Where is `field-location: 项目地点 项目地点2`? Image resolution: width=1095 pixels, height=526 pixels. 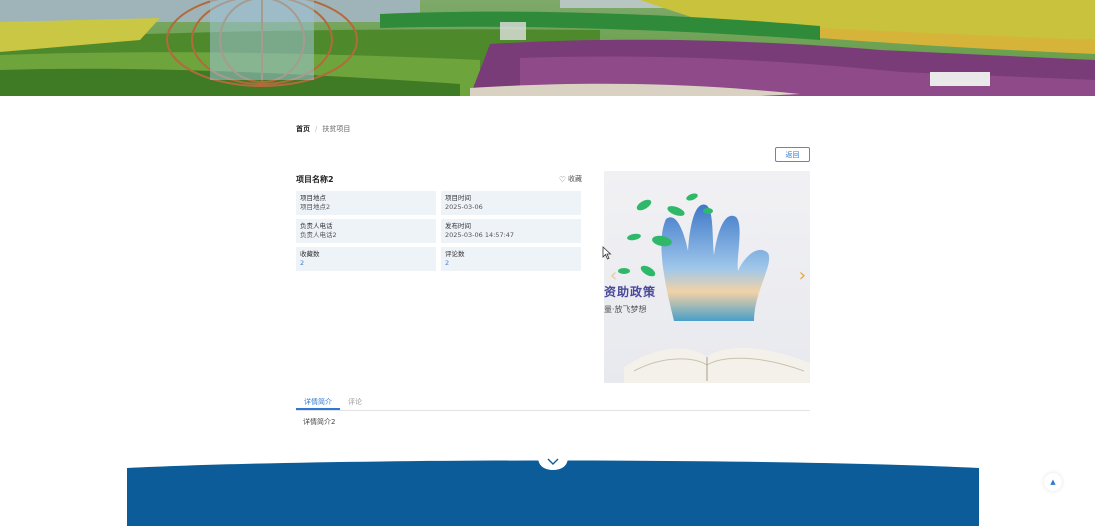 field-location: 项目地点 项目地点2 is located at coordinates (366, 203).